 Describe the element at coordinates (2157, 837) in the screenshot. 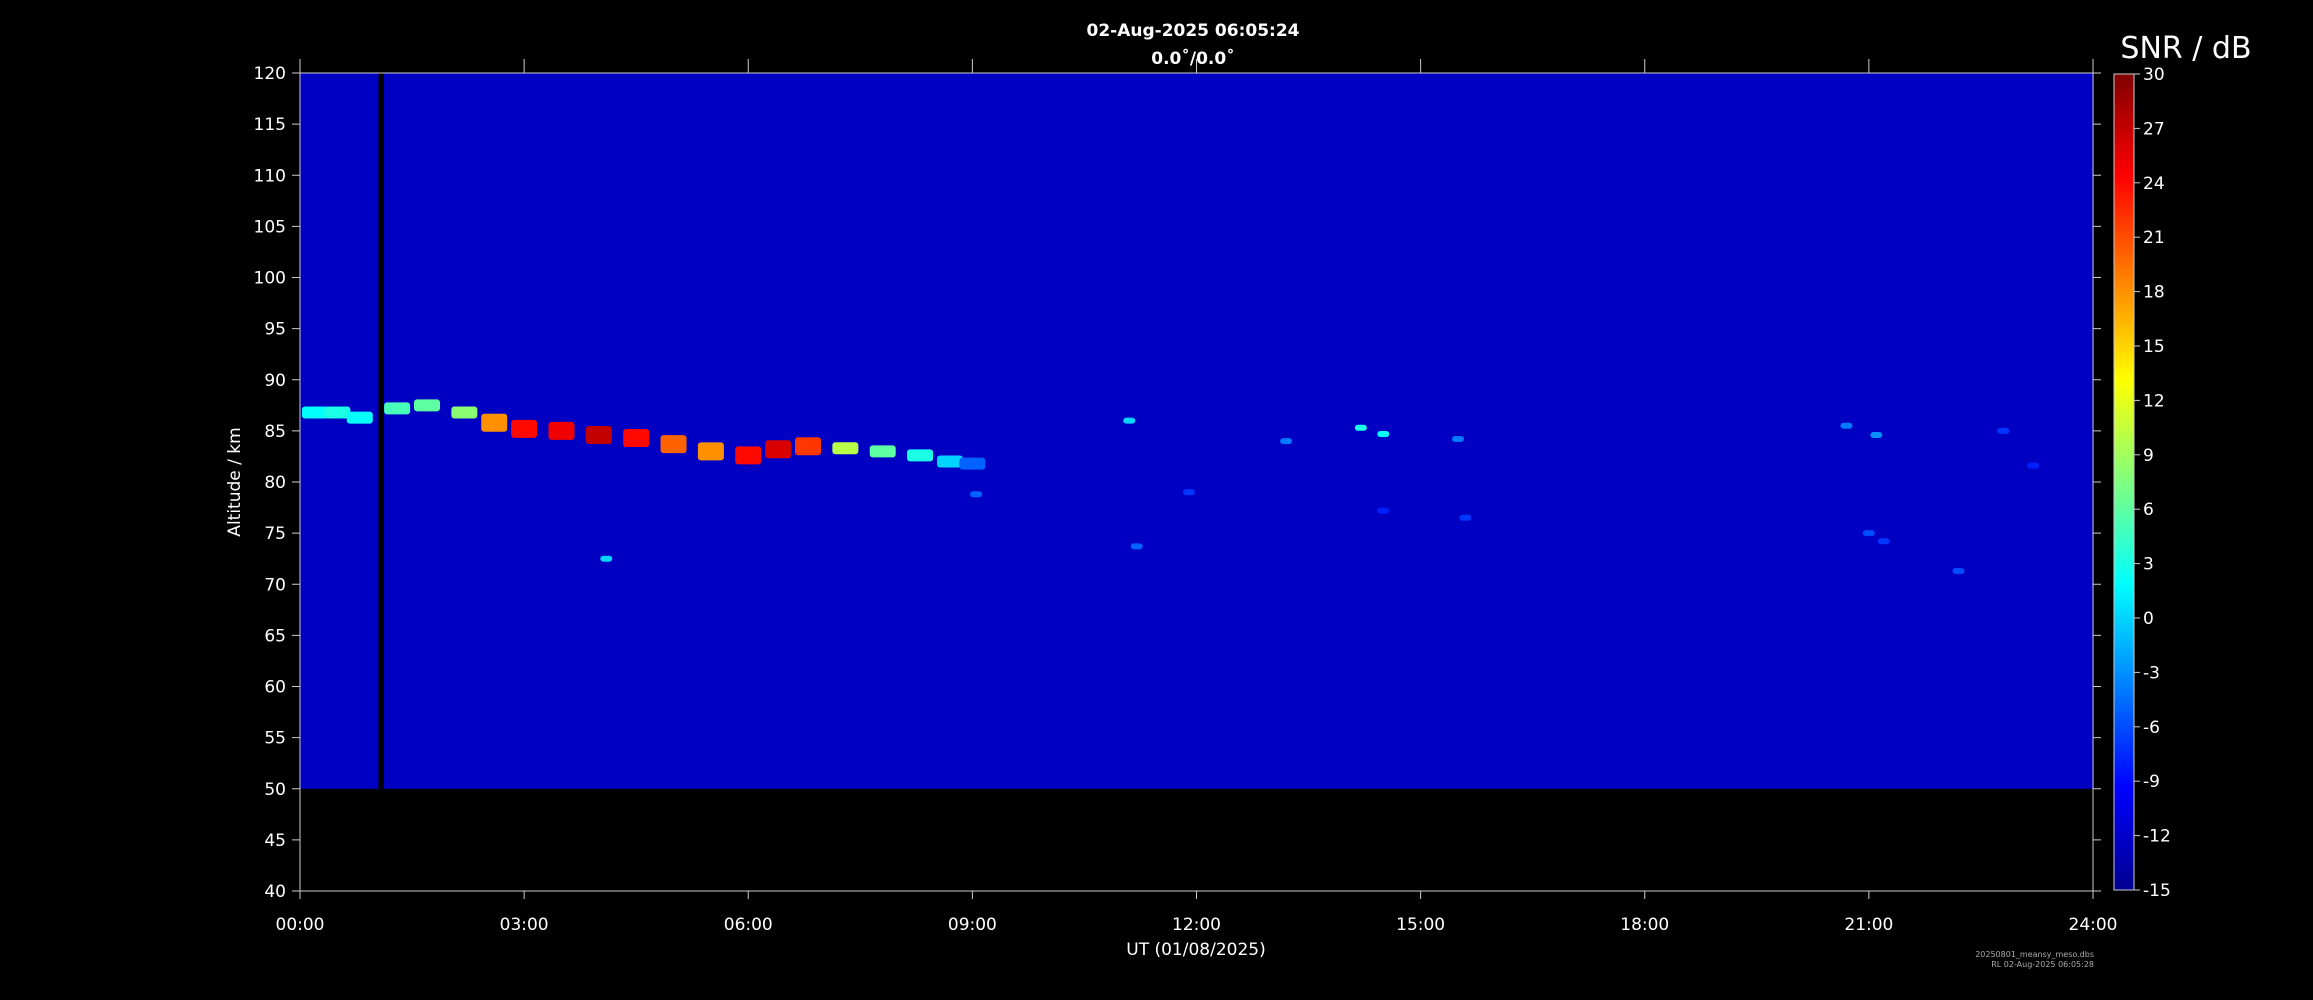

I see `colorbar-tick-label: -12` at that location.